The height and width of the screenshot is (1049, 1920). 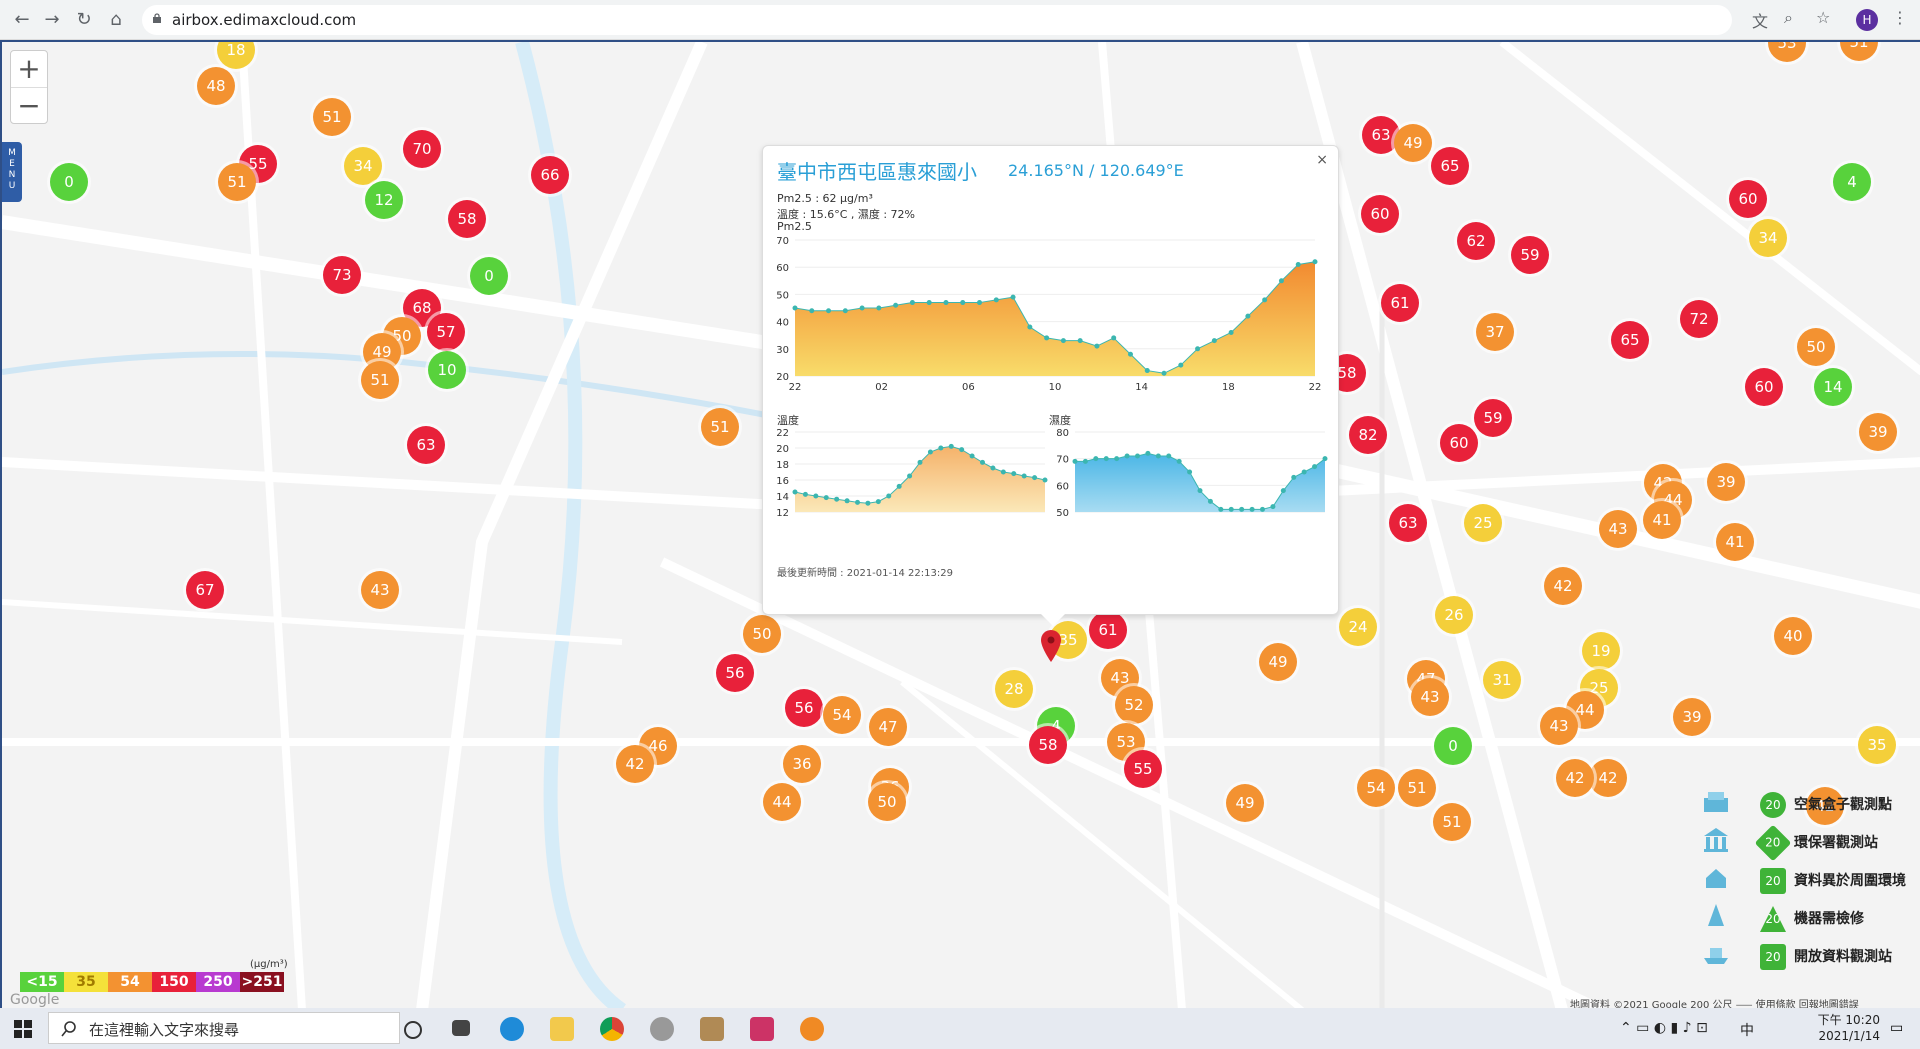 I want to click on selected-pin-icon, so click(x=1051, y=647).